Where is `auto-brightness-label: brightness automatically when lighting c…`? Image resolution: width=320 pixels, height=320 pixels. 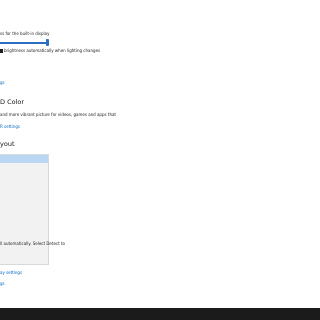
auto-brightness-label: brightness automatically when lighting c… is located at coordinates (52, 50).